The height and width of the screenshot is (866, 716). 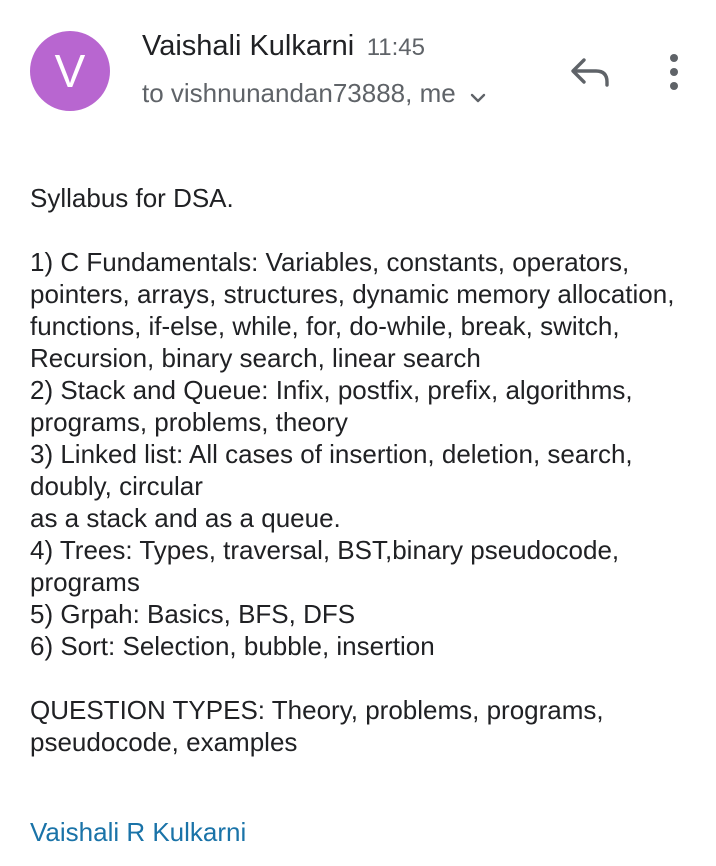 What do you see at coordinates (132, 198) in the screenshot?
I see `email-intro: Syllabus for DSA.` at bounding box center [132, 198].